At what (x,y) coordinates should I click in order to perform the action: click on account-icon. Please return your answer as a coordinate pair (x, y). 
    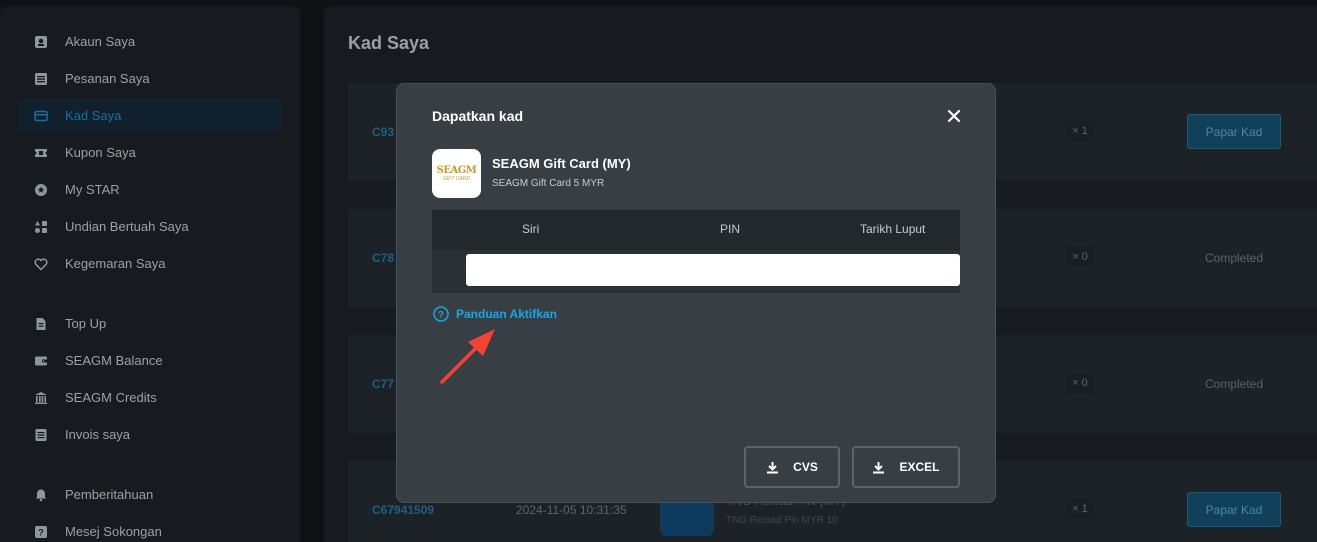
    Looking at the image, I should click on (41, 42).